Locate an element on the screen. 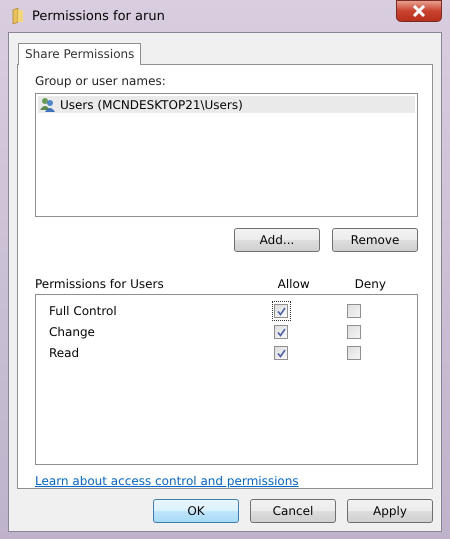 The image size is (450, 539). dialog-button: OK is located at coordinates (196, 511).